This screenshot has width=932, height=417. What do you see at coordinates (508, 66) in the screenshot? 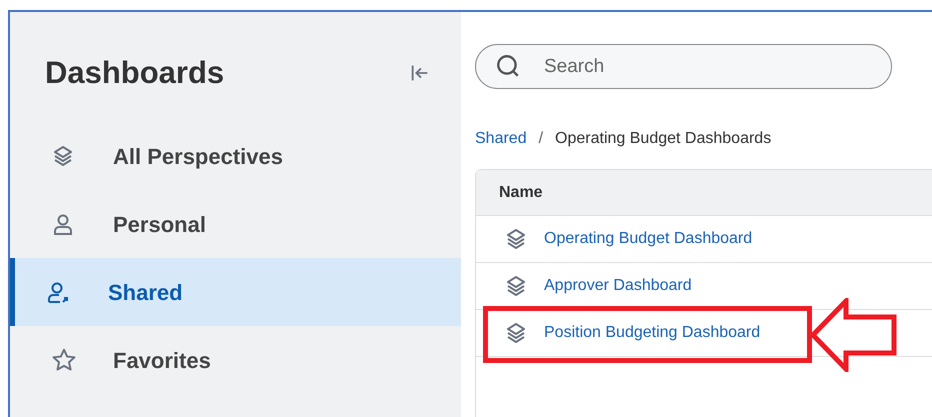
I see `search-icon` at bounding box center [508, 66].